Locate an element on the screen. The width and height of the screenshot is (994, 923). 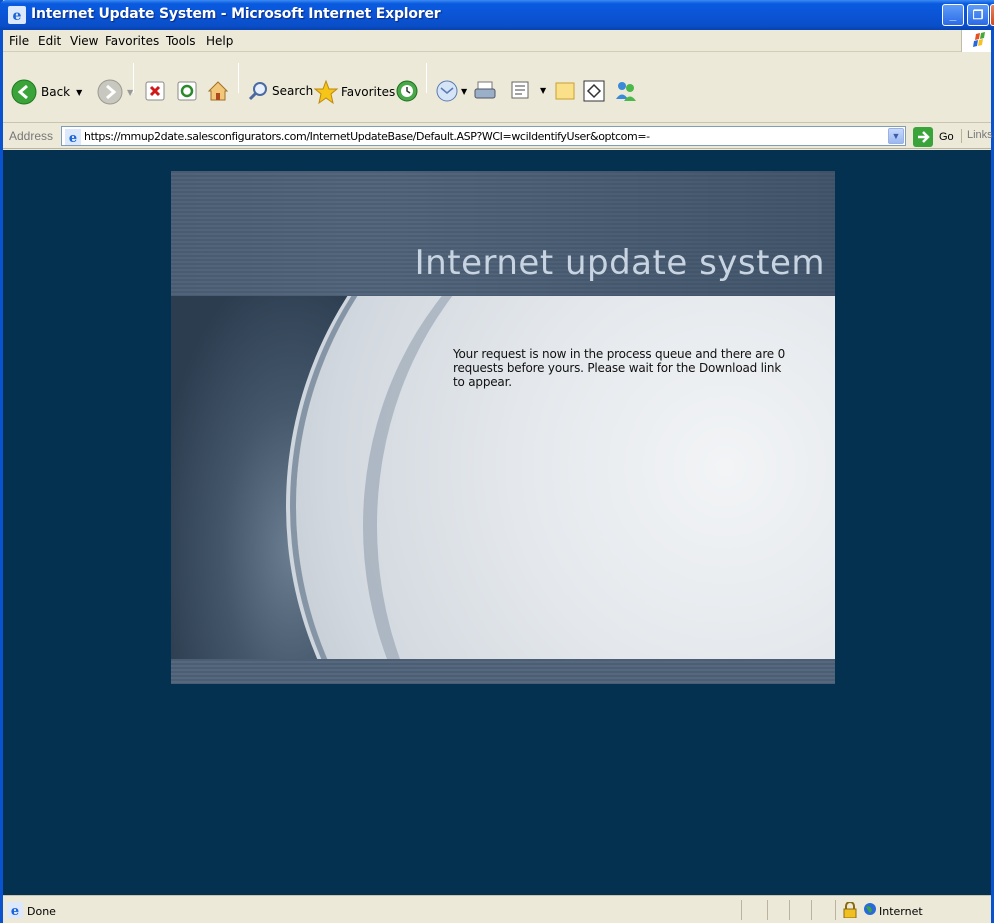
mail-dropdown-icon: ▼ is located at coordinates (464, 91).